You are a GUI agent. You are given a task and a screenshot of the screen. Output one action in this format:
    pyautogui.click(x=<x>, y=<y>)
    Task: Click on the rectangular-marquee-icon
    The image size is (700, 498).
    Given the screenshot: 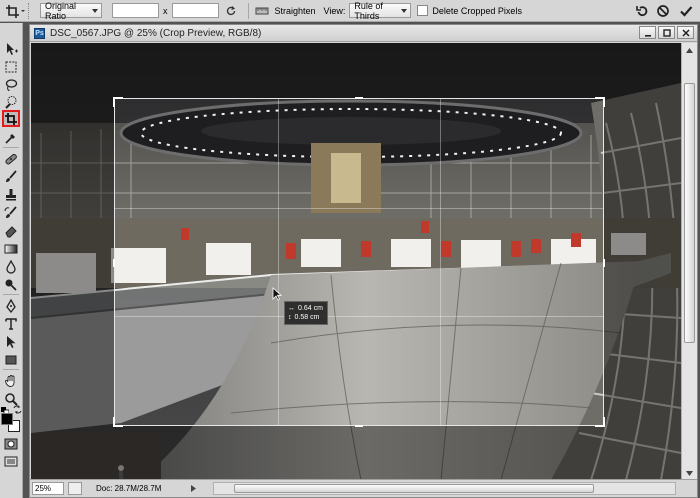 What is the action you would take?
    pyautogui.click(x=11, y=66)
    